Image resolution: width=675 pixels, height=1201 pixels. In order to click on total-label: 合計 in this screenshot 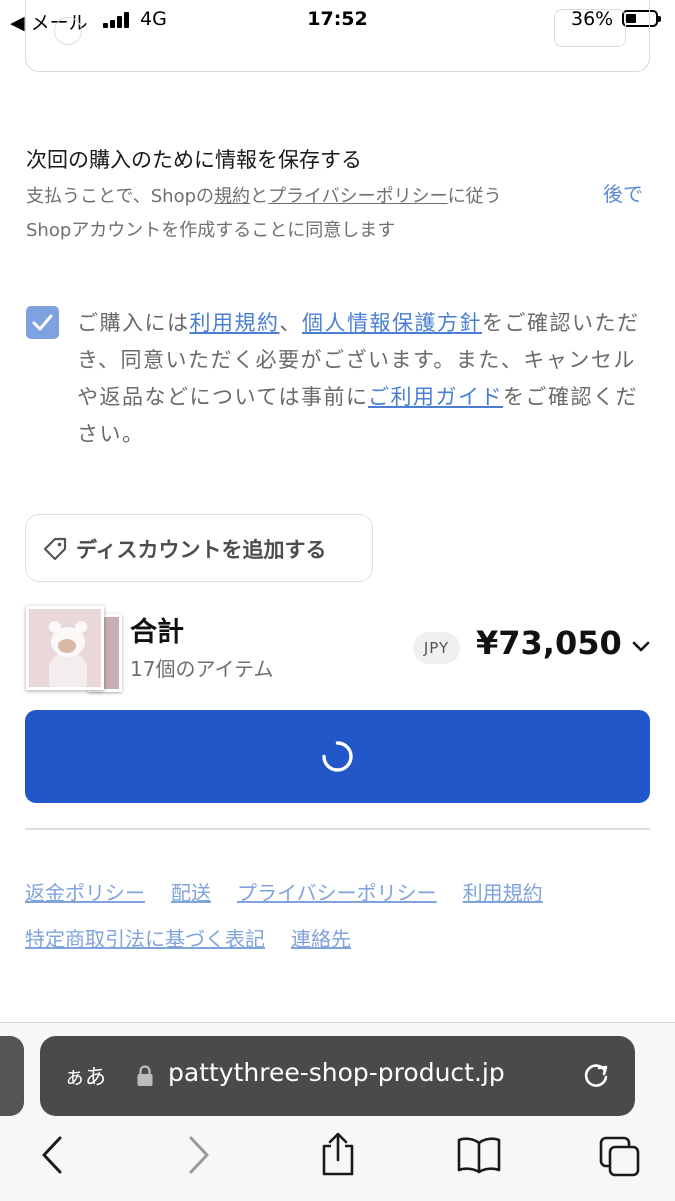, I will do `click(157, 632)`.